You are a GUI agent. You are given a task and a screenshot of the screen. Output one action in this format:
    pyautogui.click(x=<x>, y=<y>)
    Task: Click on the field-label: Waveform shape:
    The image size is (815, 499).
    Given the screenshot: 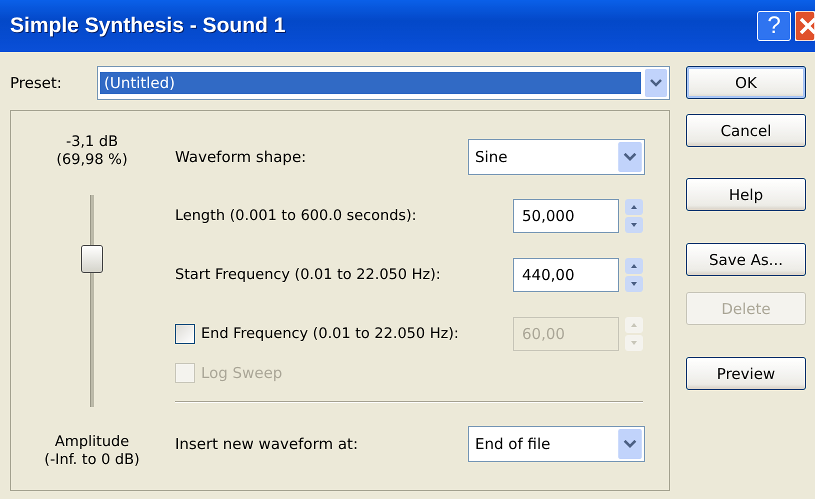 What is the action you would take?
    pyautogui.click(x=241, y=157)
    